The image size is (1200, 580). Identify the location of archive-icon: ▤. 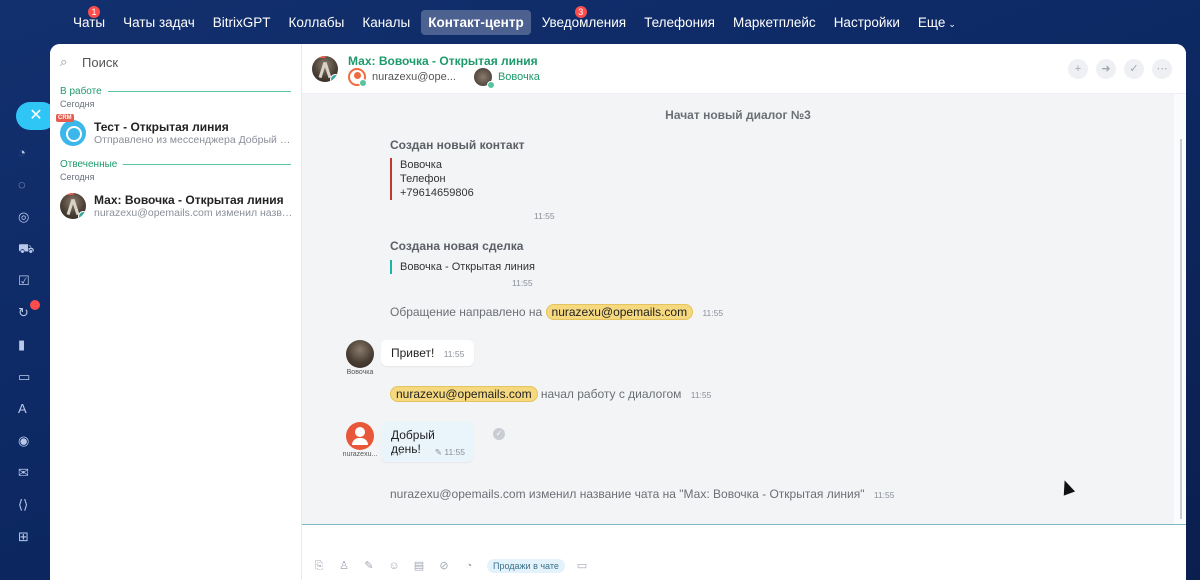
(419, 566).